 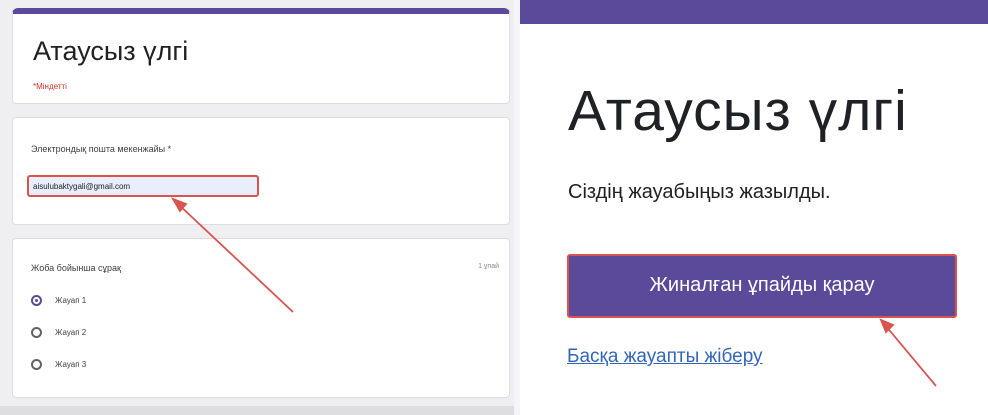 I want to click on email-label: Электрондық пошта мекенжайы *, so click(x=101, y=149).